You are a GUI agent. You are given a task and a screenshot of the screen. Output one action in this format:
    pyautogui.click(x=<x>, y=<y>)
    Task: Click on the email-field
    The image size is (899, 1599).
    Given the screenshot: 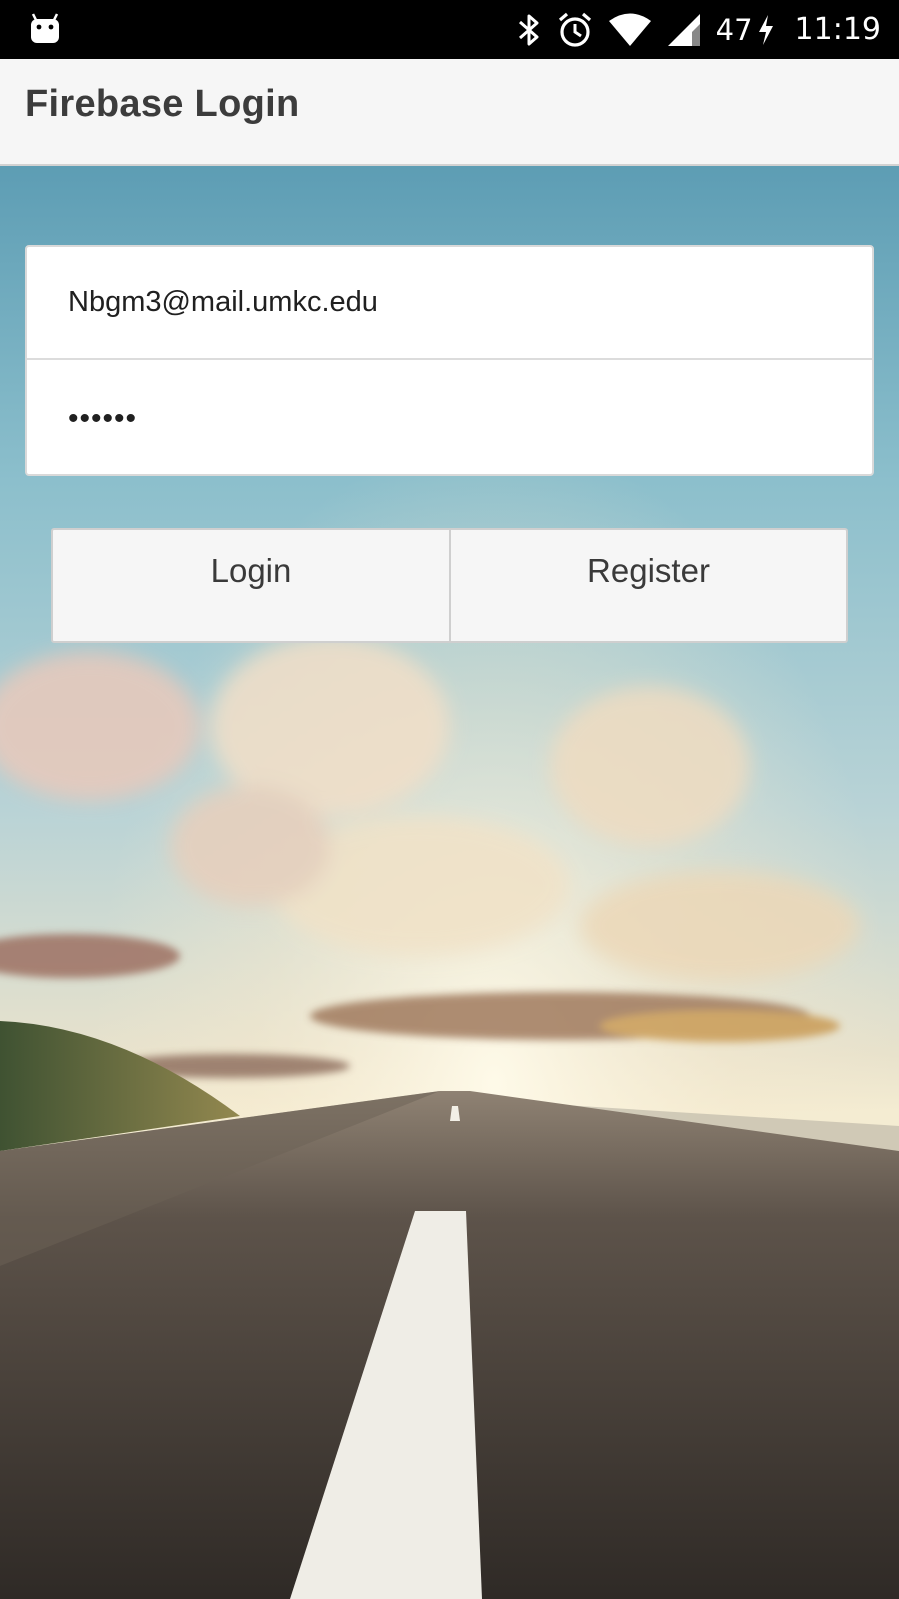 What is the action you would take?
    pyautogui.click(x=448, y=302)
    